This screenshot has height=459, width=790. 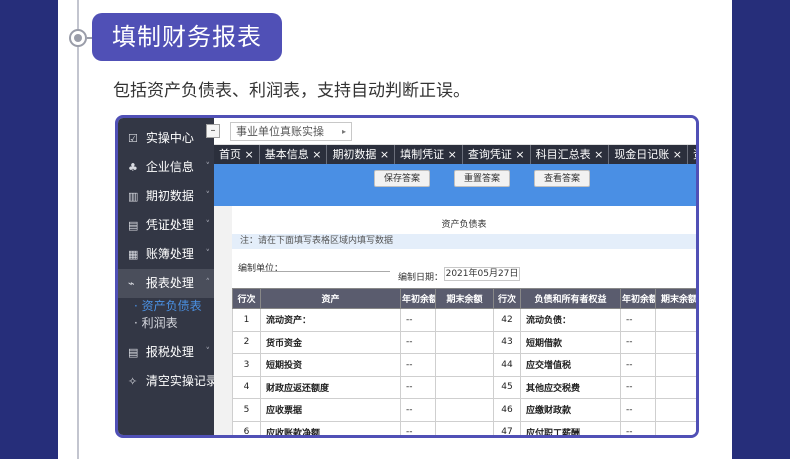 I want to click on sidebar-item-tax: ▤ 报税处理 ˅, so click(x=166, y=352).